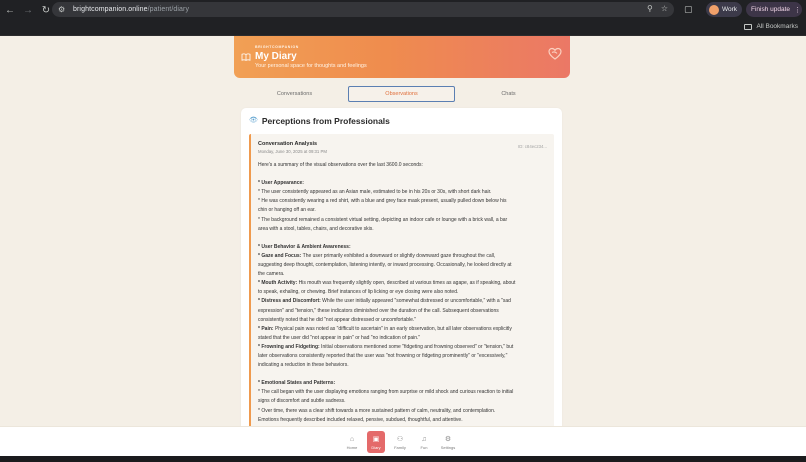 The image size is (806, 462). I want to click on entry-line-heading: * Emotional States and Patterns:, so click(297, 383).